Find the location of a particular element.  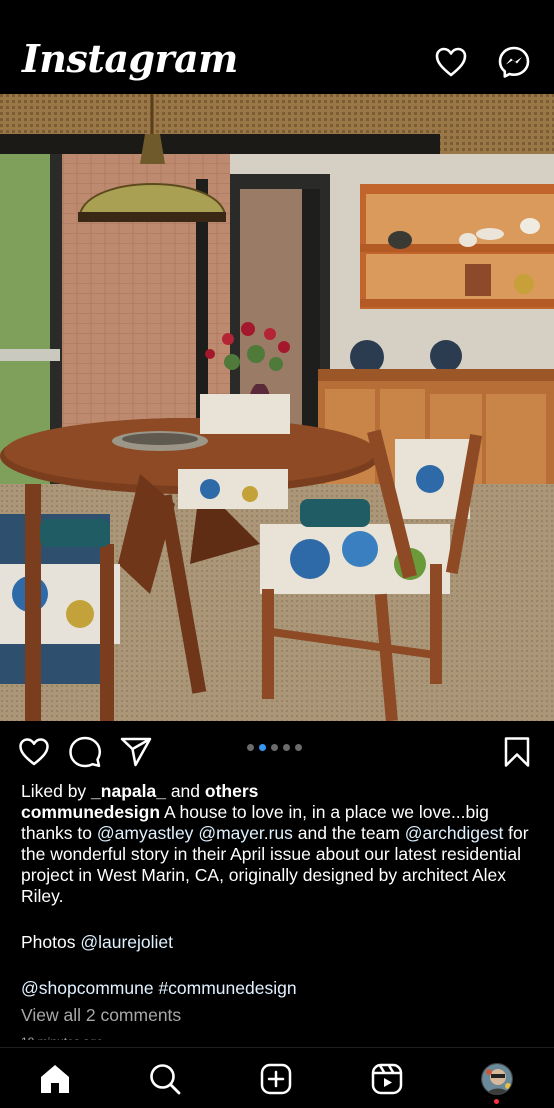

bottom-nav is located at coordinates (277, 1077).